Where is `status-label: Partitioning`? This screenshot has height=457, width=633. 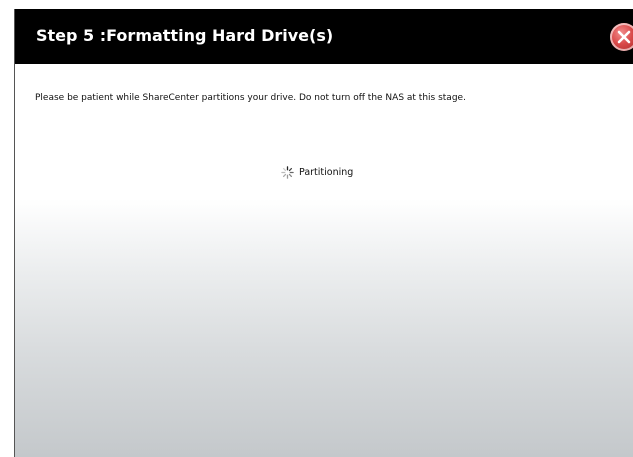
status-label: Partitioning is located at coordinates (326, 172).